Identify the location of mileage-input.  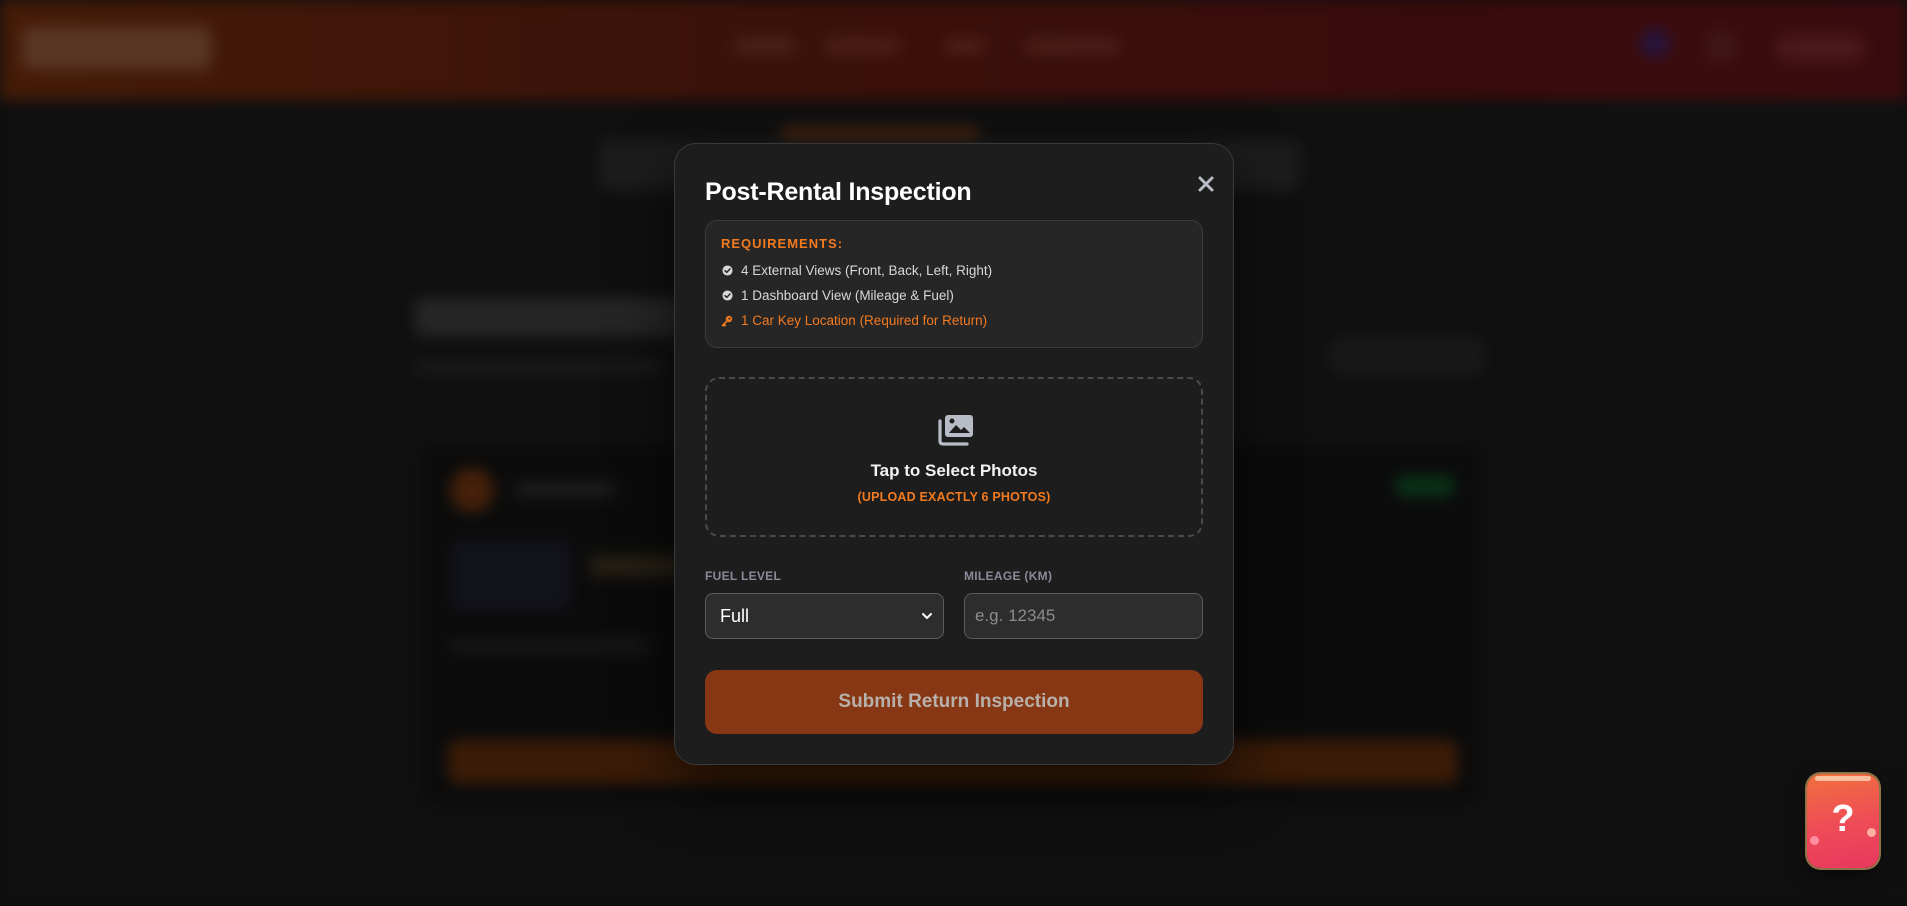
(1083, 616).